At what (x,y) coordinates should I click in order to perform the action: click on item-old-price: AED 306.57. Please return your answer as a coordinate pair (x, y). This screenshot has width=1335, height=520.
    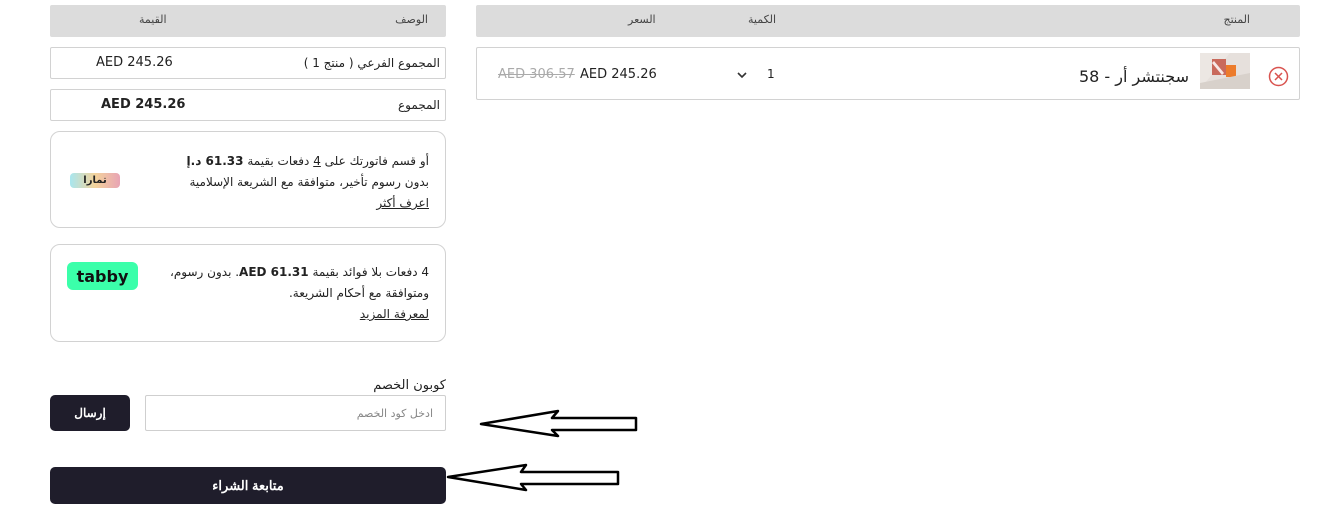
    Looking at the image, I should click on (536, 74).